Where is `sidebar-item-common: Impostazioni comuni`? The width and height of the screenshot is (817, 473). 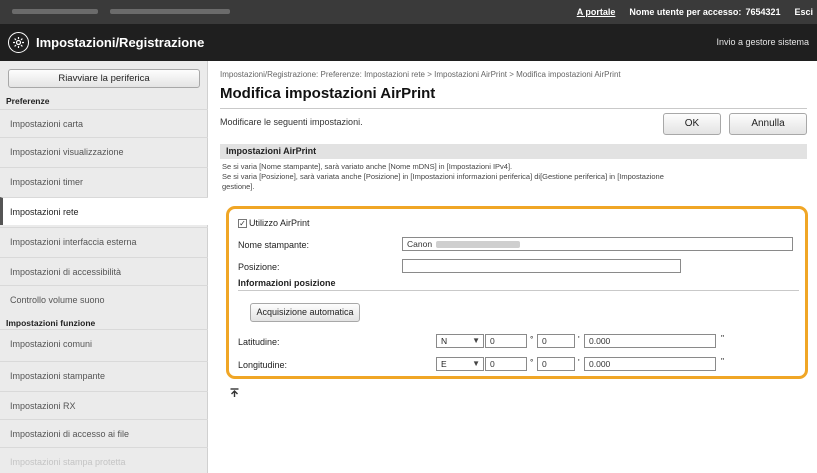 sidebar-item-common: Impostazioni comuni is located at coordinates (104, 343).